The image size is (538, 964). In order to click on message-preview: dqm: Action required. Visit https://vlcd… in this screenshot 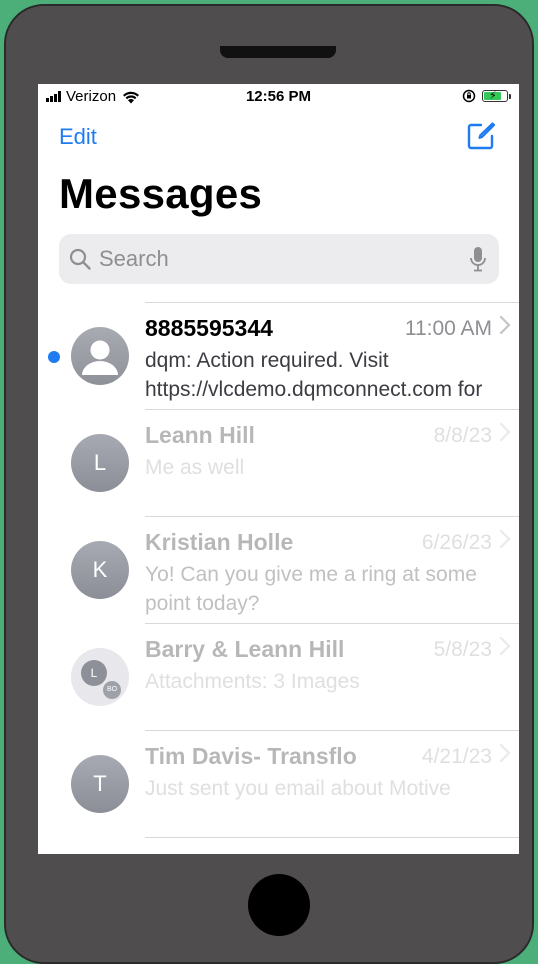, I will do `click(314, 375)`.